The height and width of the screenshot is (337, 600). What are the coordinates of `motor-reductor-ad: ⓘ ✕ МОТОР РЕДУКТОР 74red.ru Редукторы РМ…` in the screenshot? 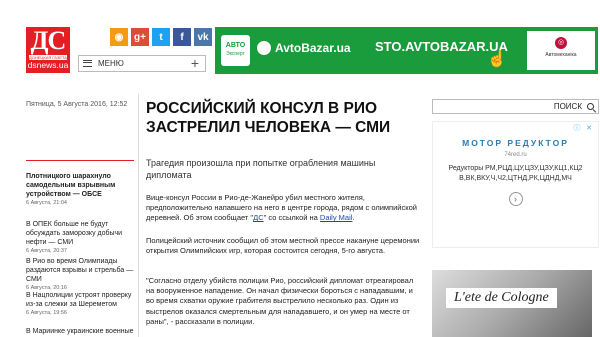 It's located at (515, 184).